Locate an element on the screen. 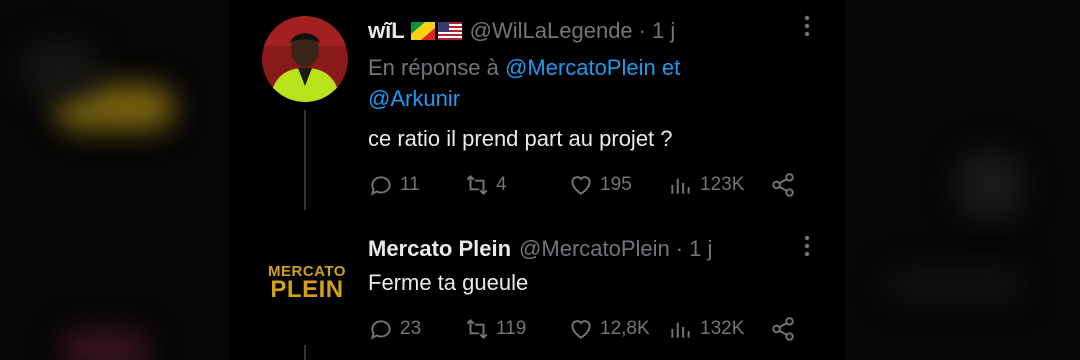  views-button: 123K is located at coordinates (719, 185).